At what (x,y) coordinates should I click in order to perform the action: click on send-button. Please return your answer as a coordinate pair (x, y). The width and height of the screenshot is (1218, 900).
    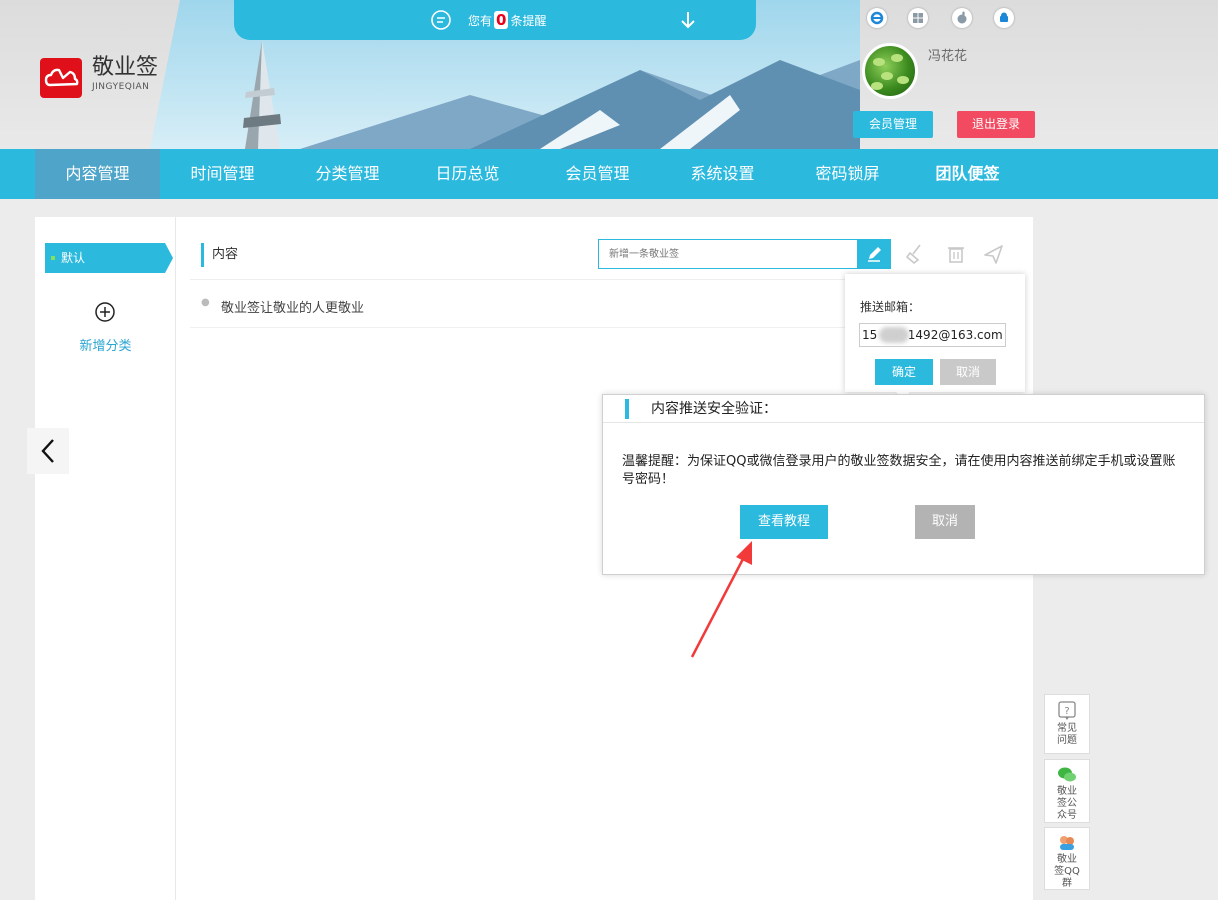
    Looking at the image, I should click on (994, 254).